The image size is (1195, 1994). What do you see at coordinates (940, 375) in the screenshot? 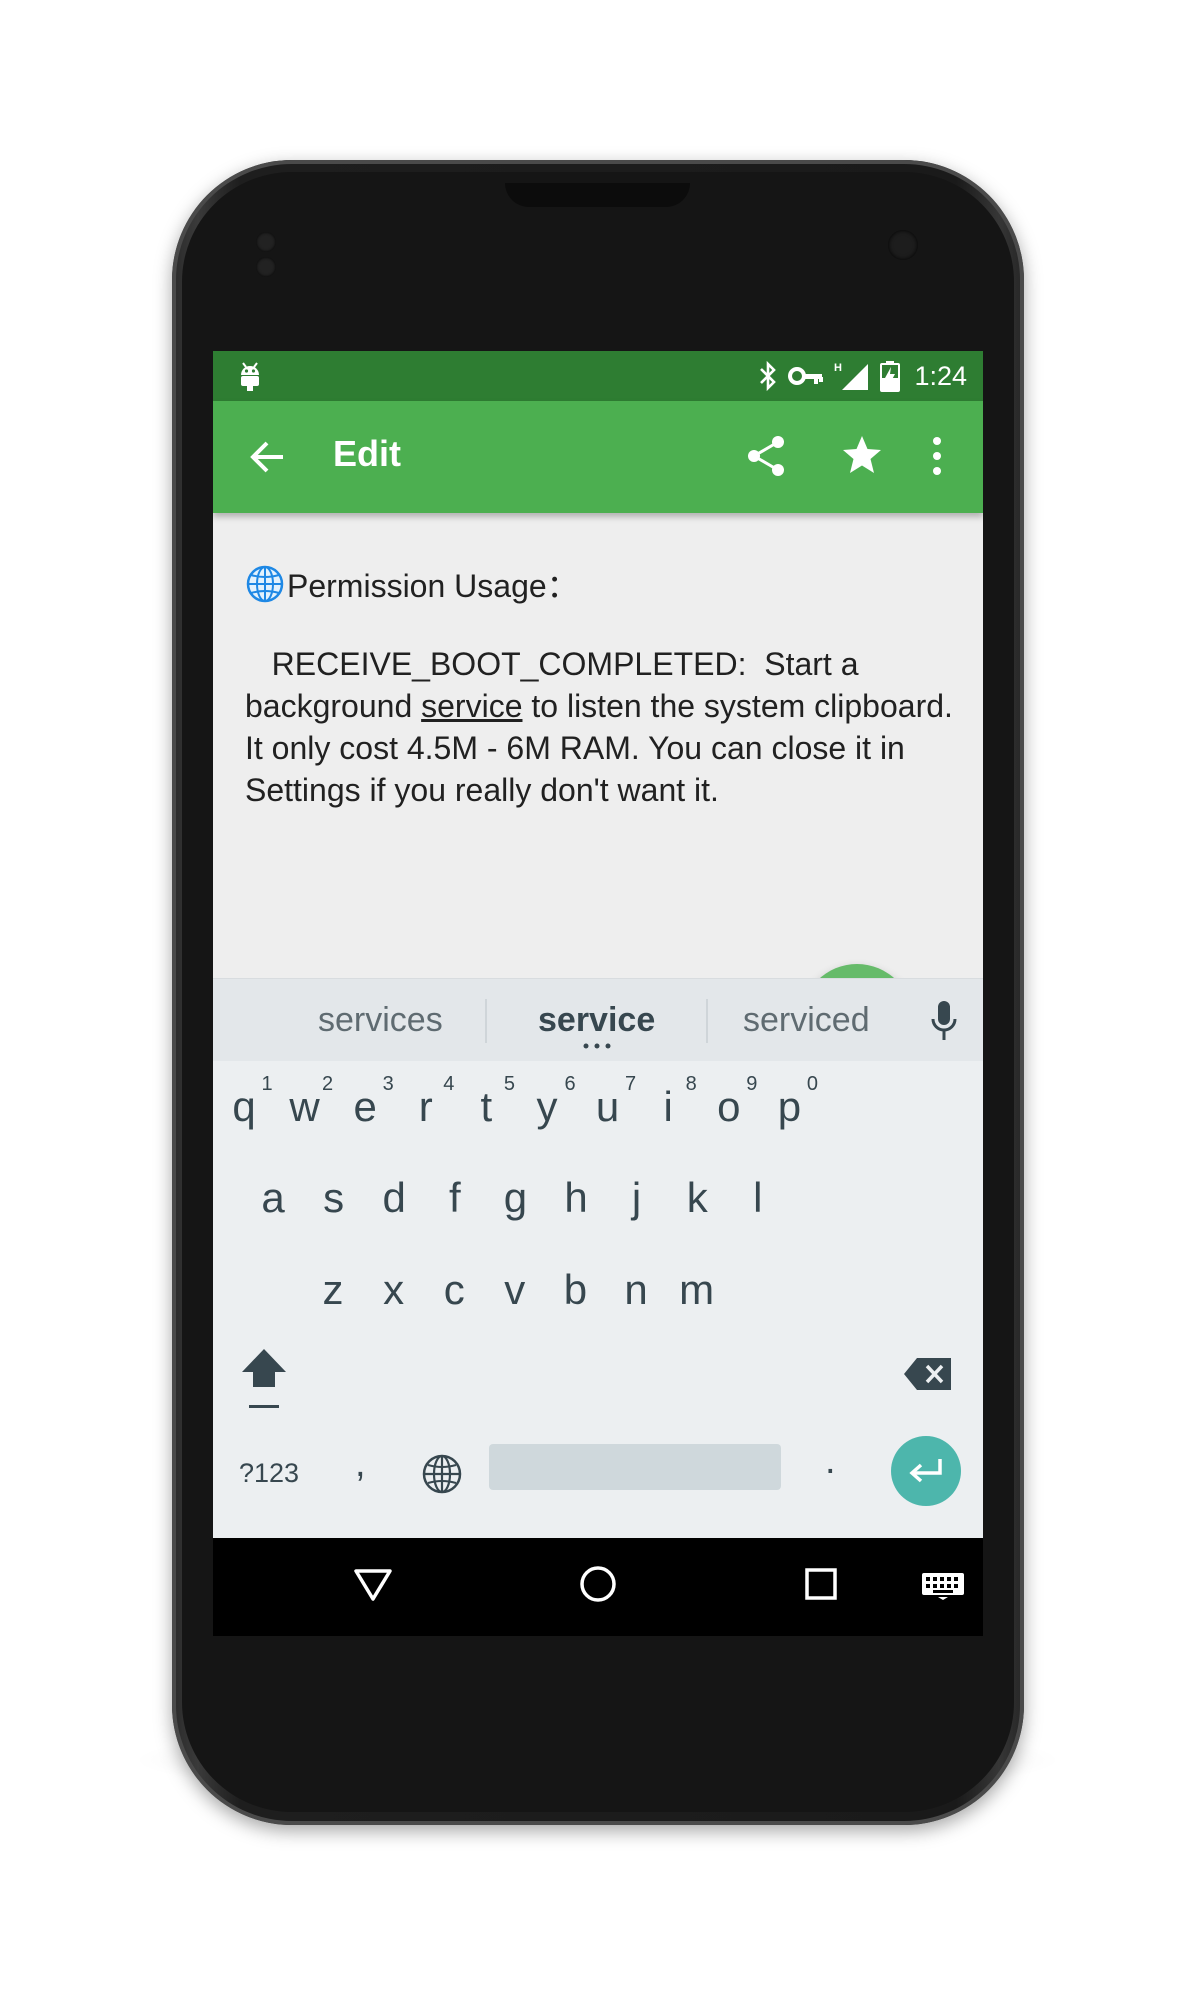
I see `status-time: 1:24` at bounding box center [940, 375].